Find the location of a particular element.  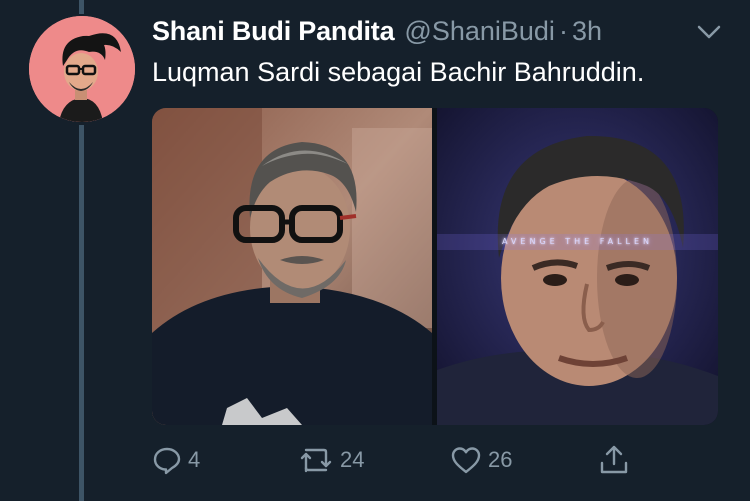

avatar is located at coordinates (82, 69).